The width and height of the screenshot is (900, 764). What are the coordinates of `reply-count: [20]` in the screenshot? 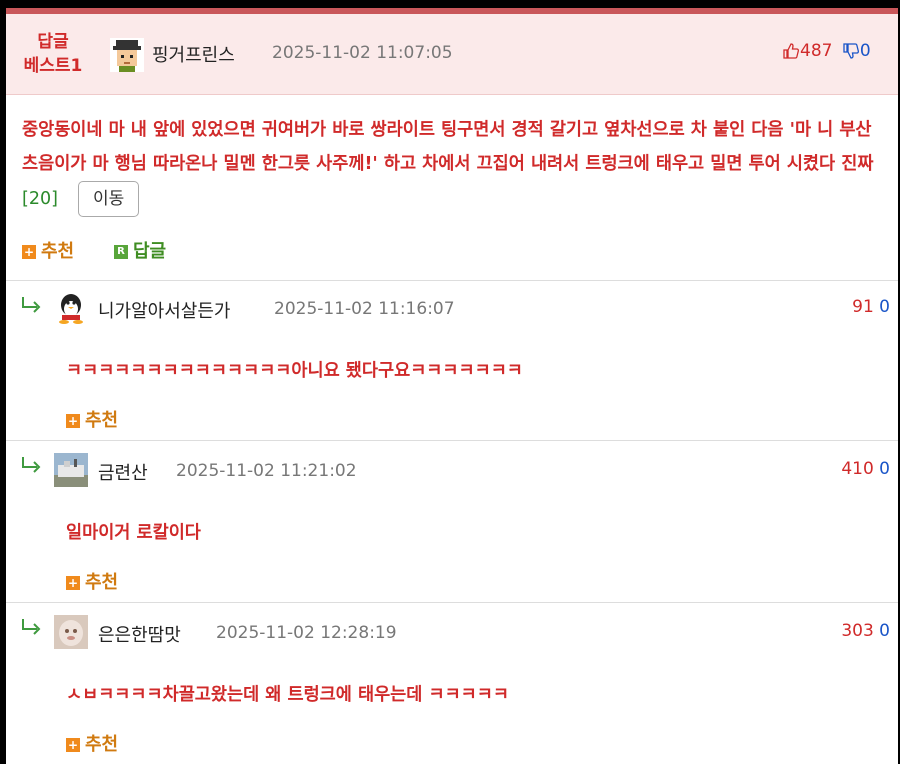 It's located at (40, 199).